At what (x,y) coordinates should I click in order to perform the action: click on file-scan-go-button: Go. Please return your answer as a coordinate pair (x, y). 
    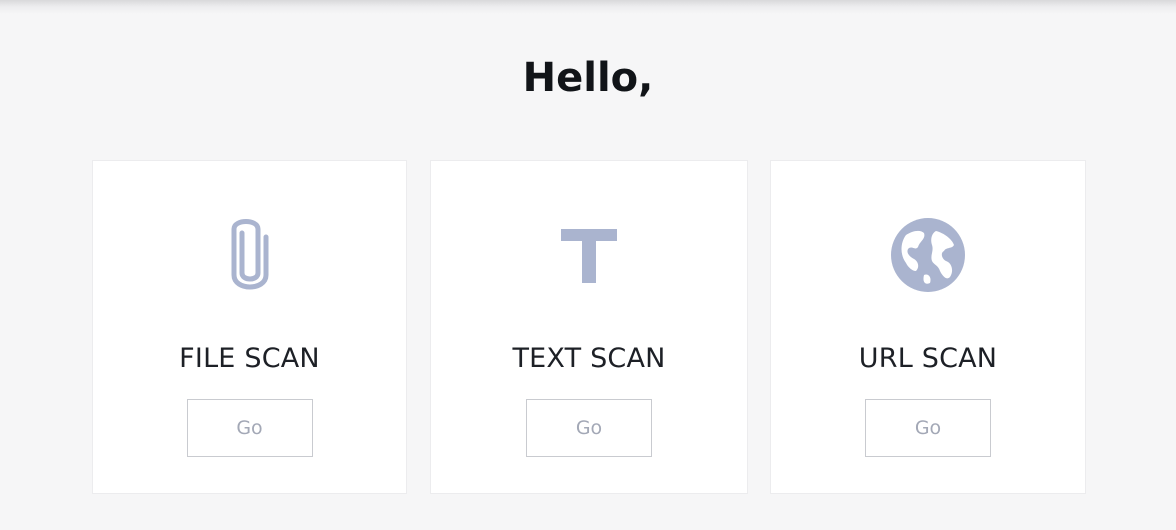
    Looking at the image, I should click on (249, 428).